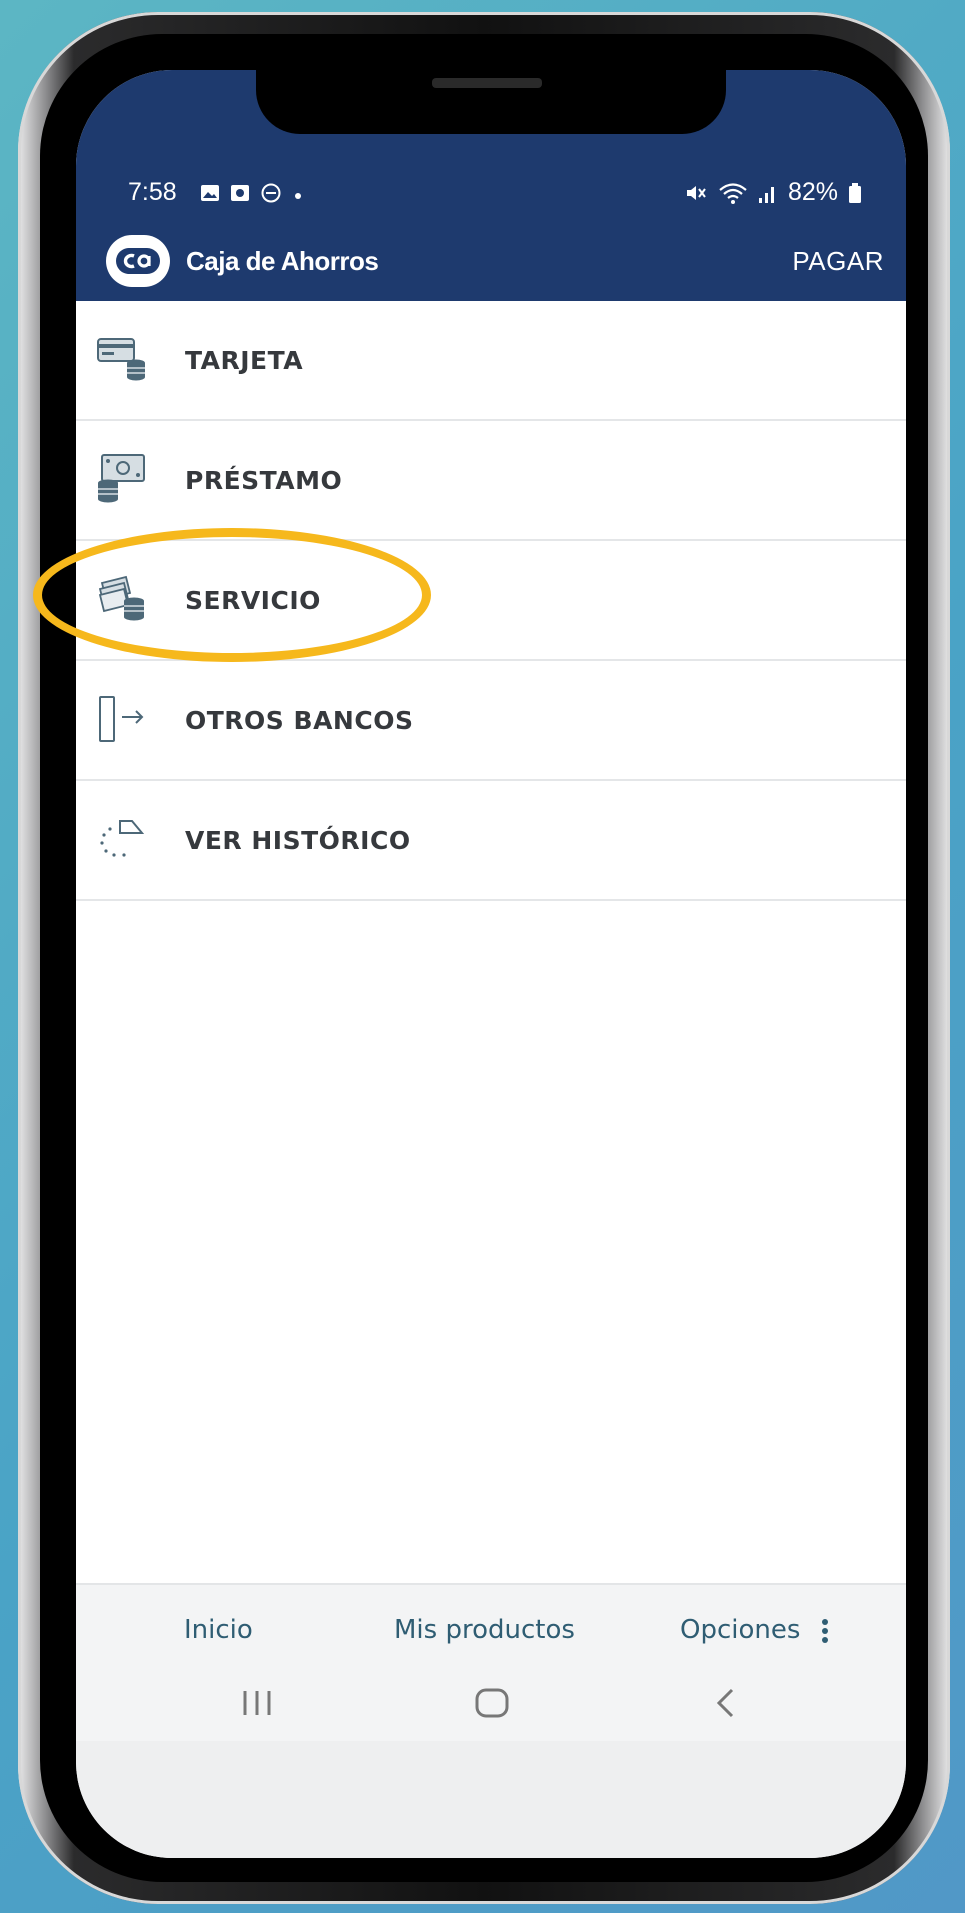  I want to click on kebab-menu-icon, so click(824, 1630).